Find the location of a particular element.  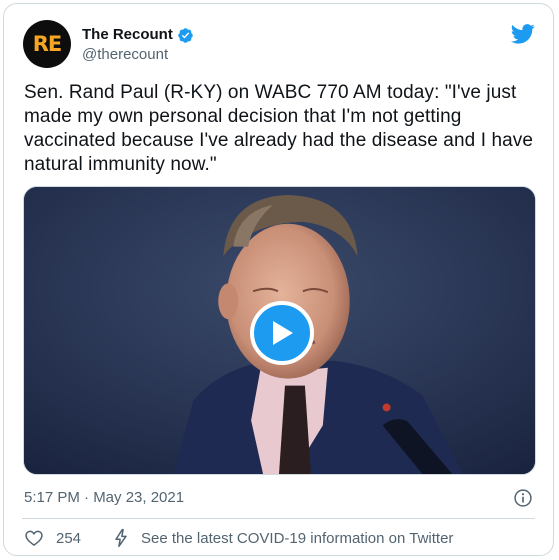

info-icon is located at coordinates (523, 498).